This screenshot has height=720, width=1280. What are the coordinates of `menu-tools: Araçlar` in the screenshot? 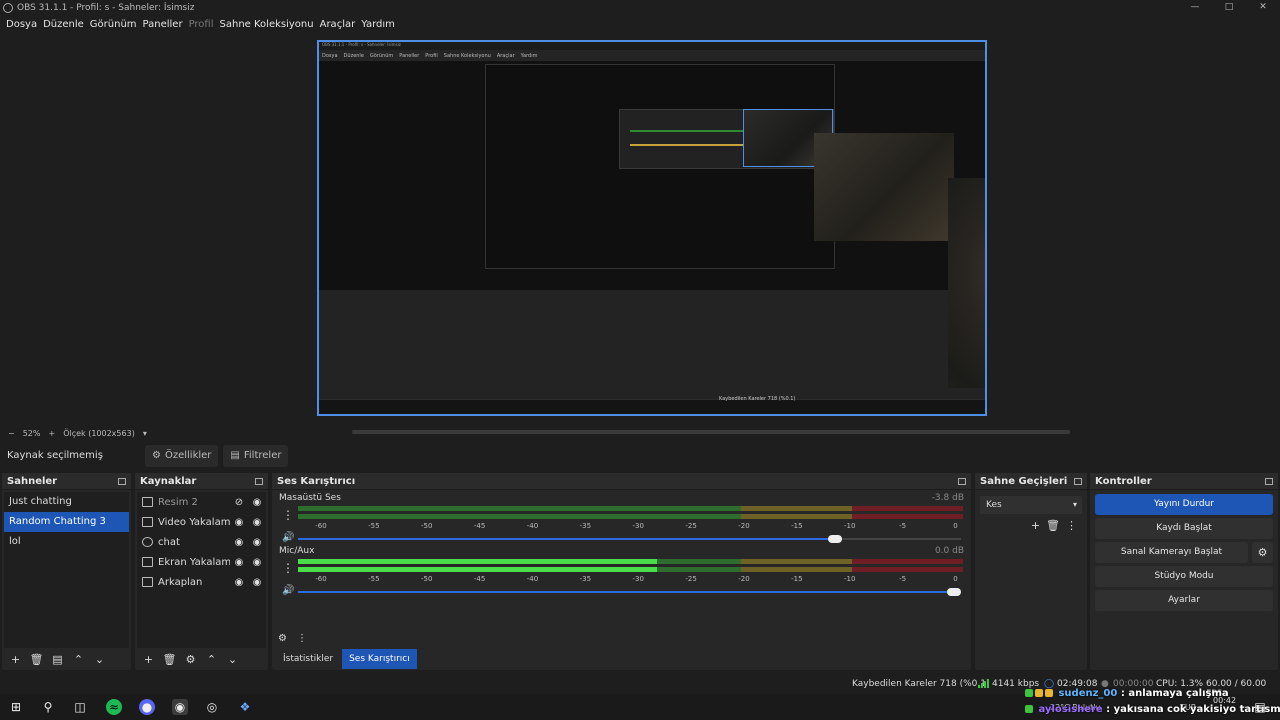 It's located at (338, 24).